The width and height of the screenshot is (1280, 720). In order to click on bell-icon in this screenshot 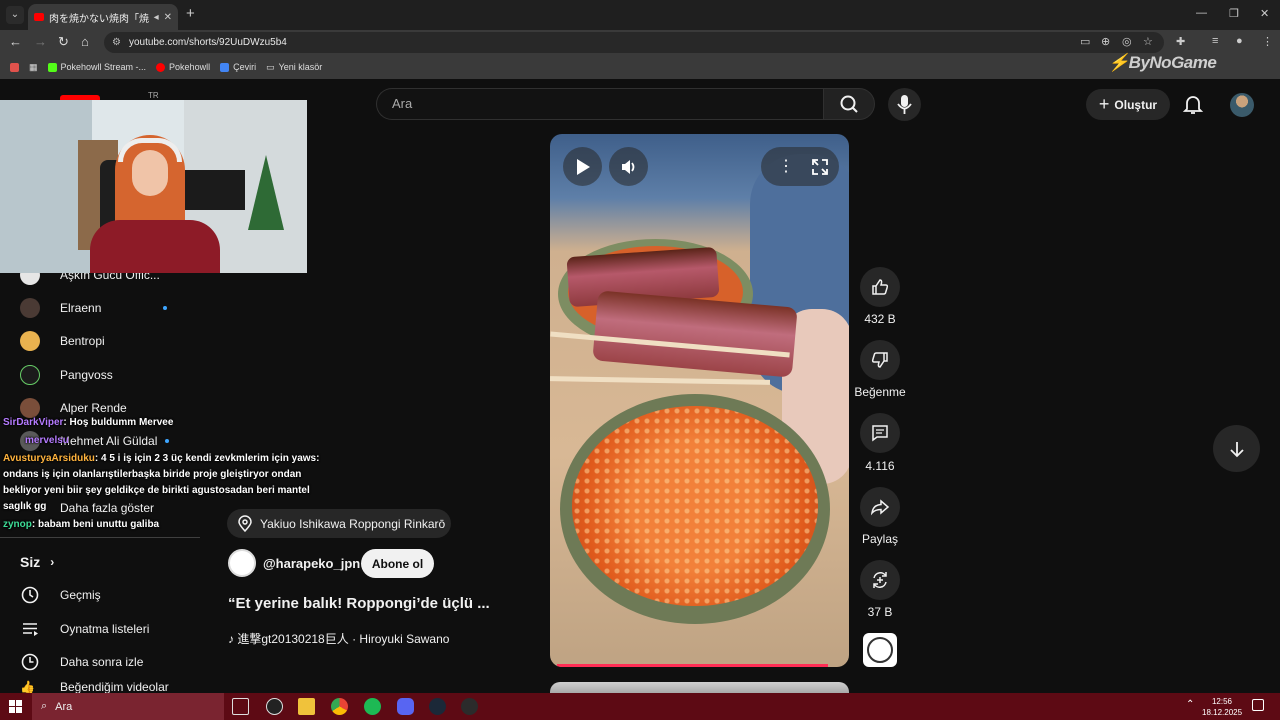, I will do `click(1193, 105)`.